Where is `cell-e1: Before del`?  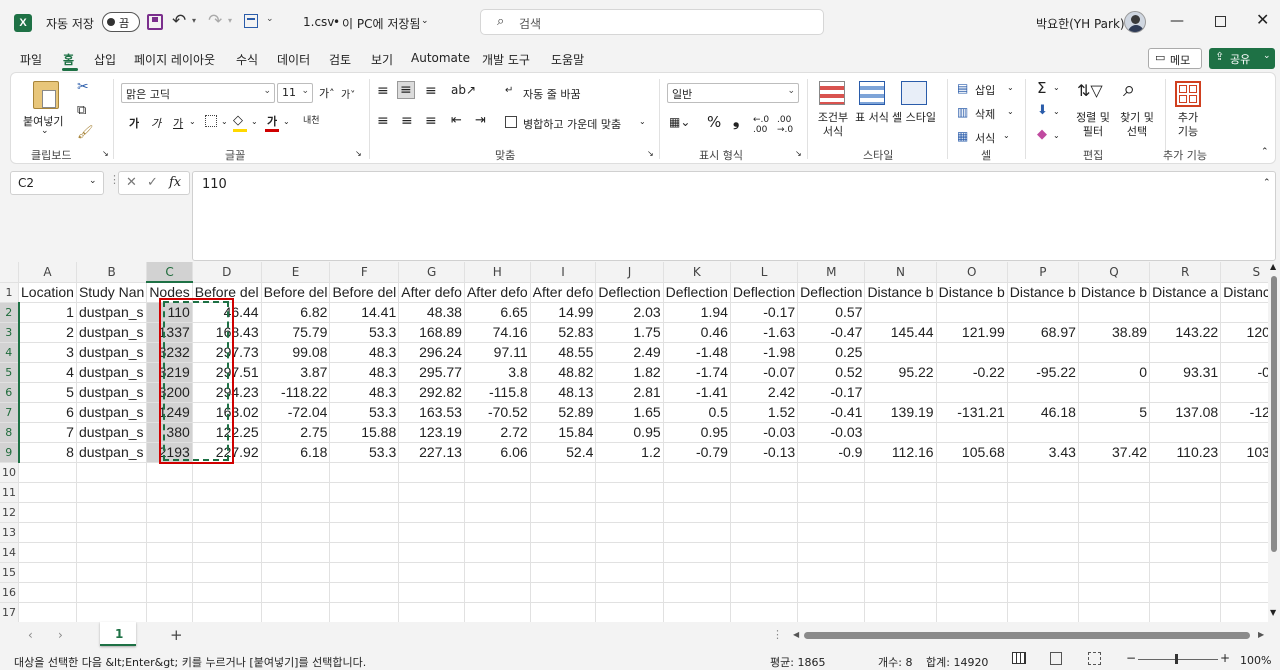
cell-e1: Before del is located at coordinates (296, 292).